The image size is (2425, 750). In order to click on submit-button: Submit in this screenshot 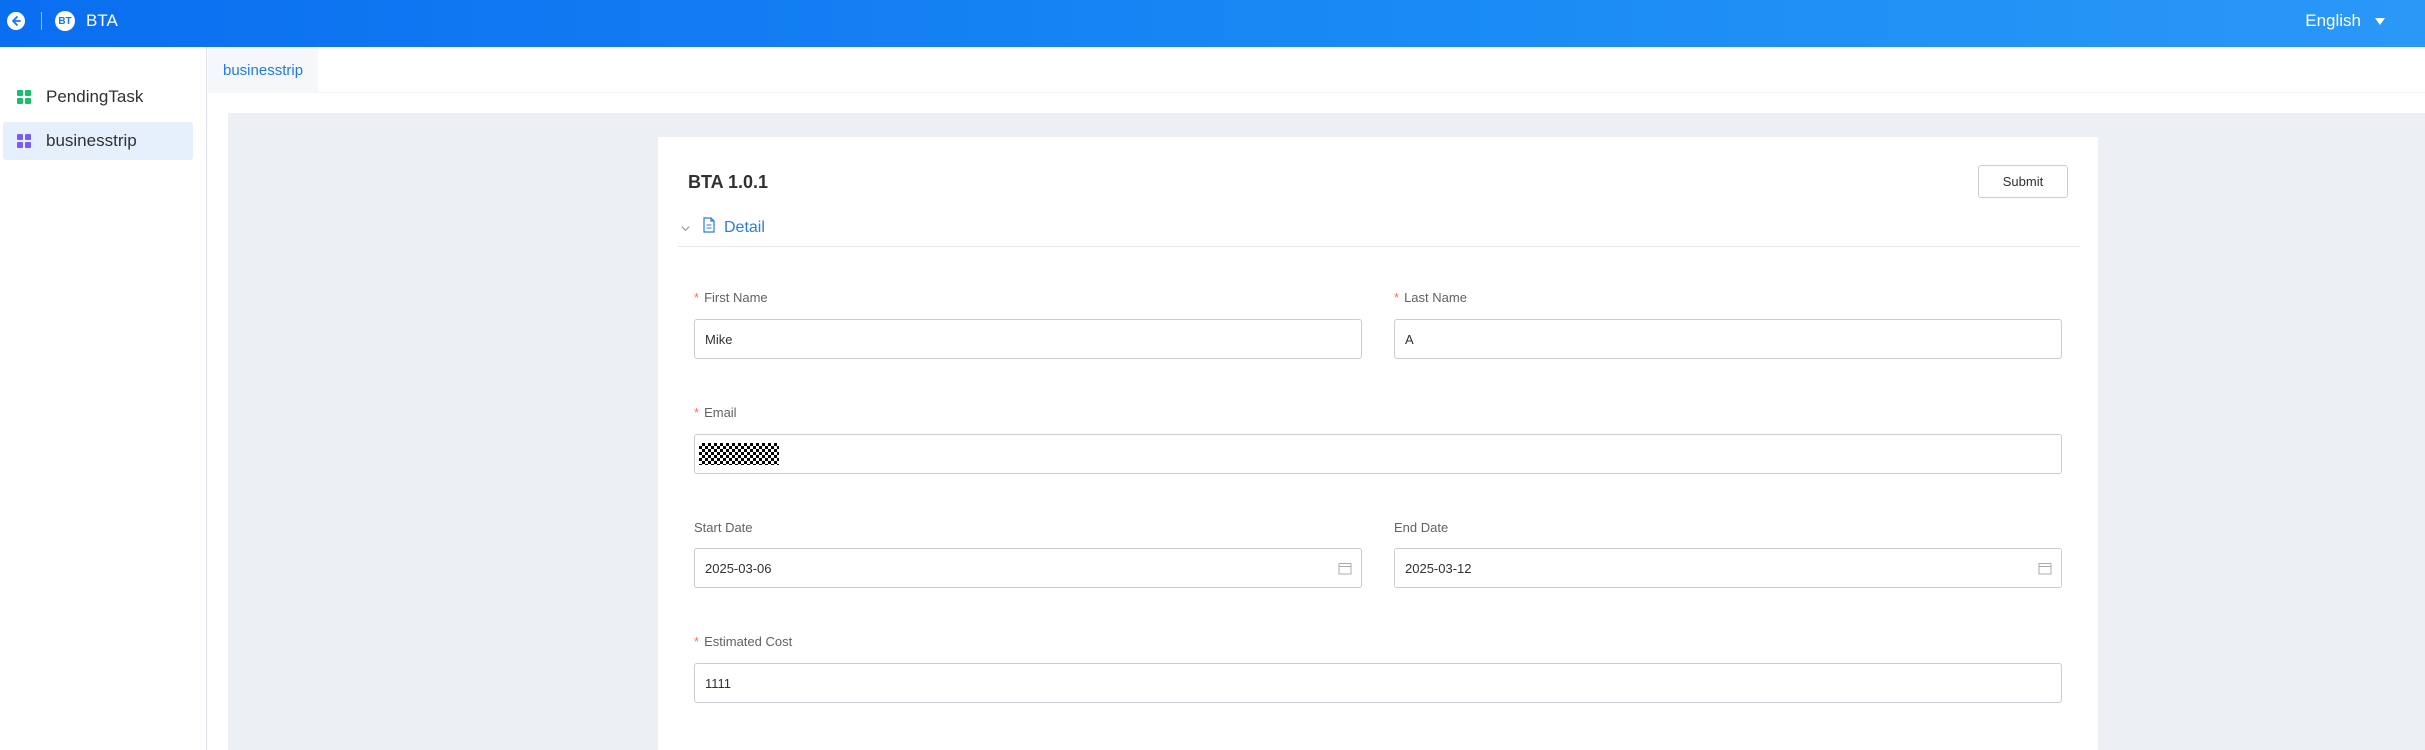, I will do `click(2023, 181)`.